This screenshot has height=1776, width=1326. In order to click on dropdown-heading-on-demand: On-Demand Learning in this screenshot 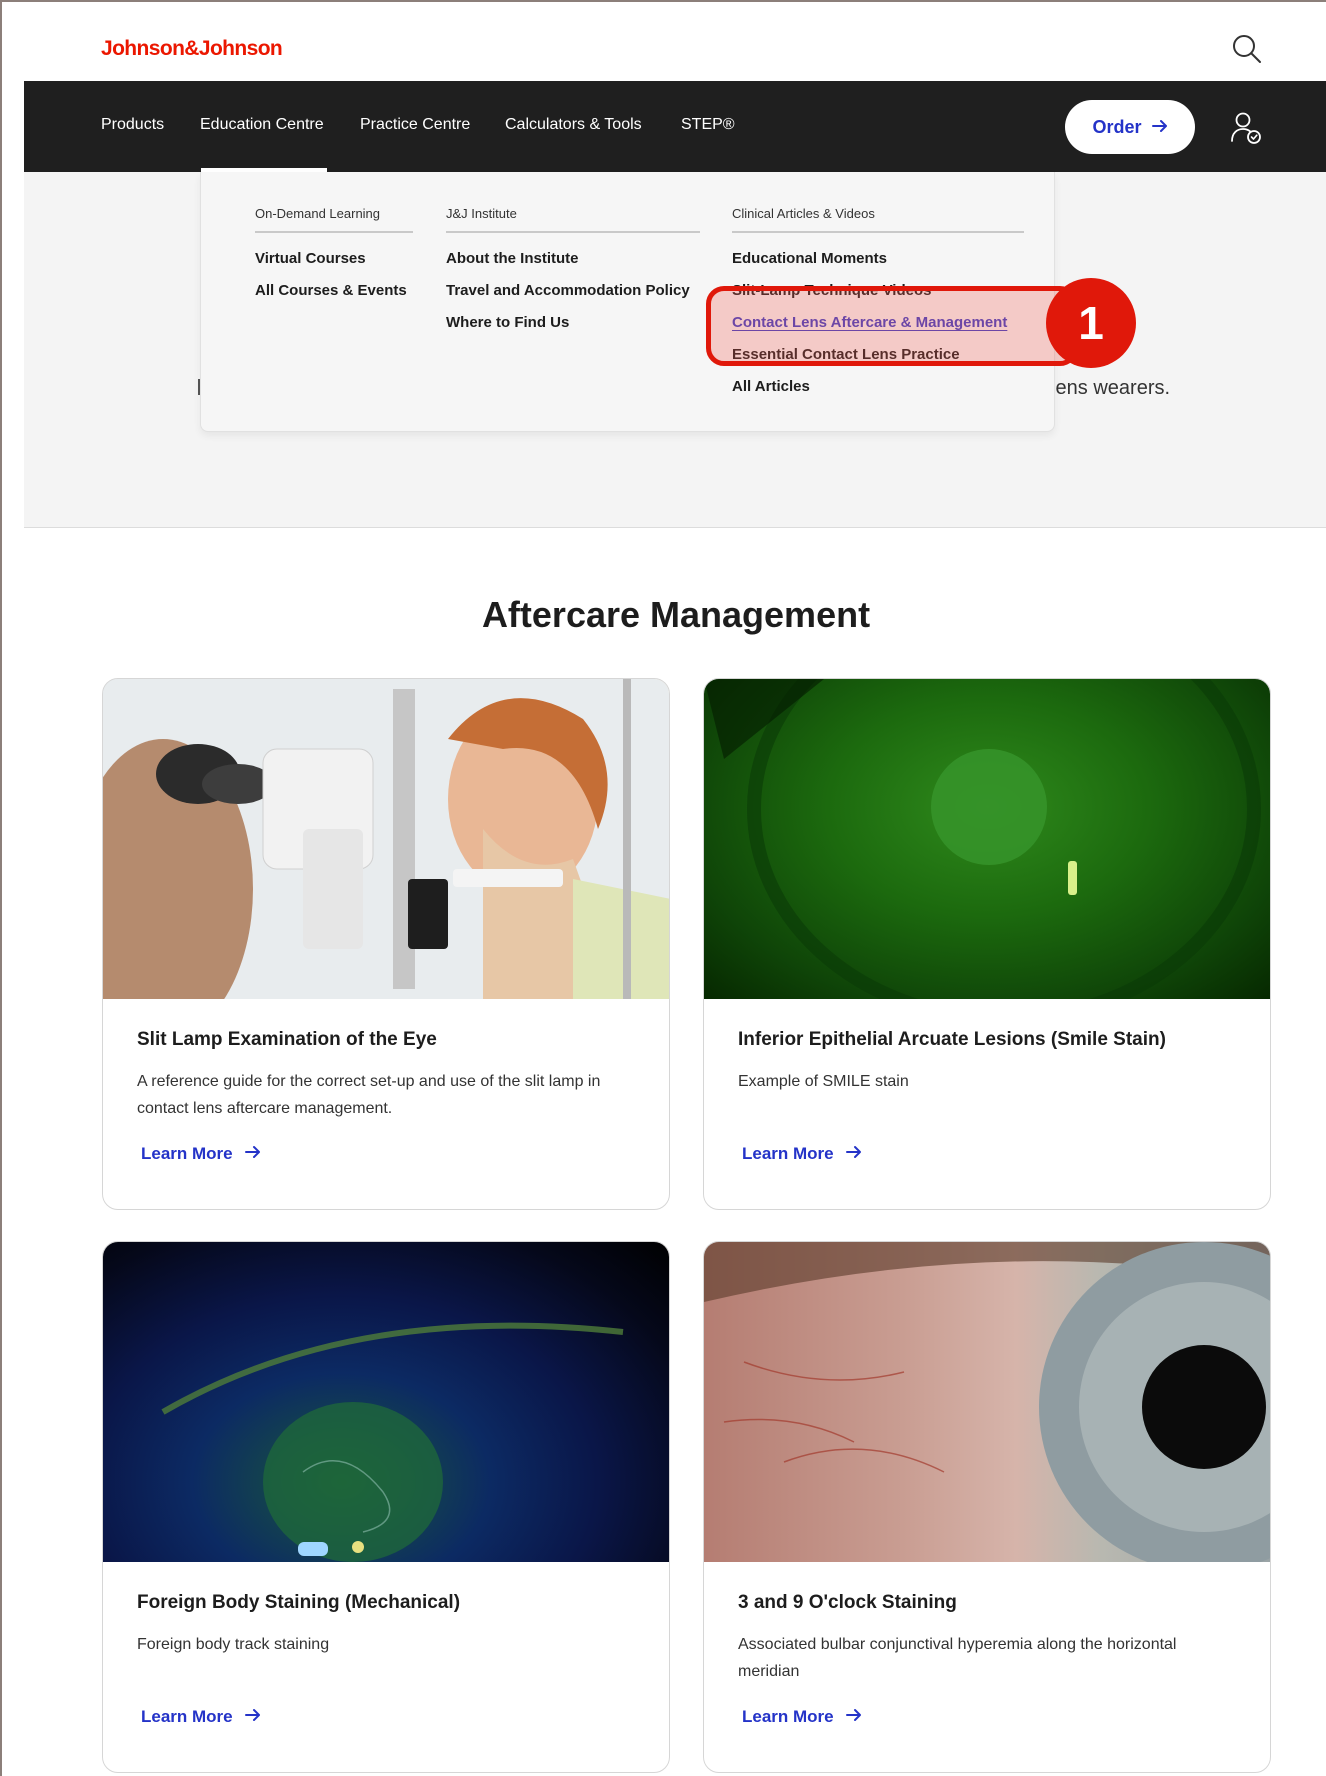, I will do `click(334, 219)`.